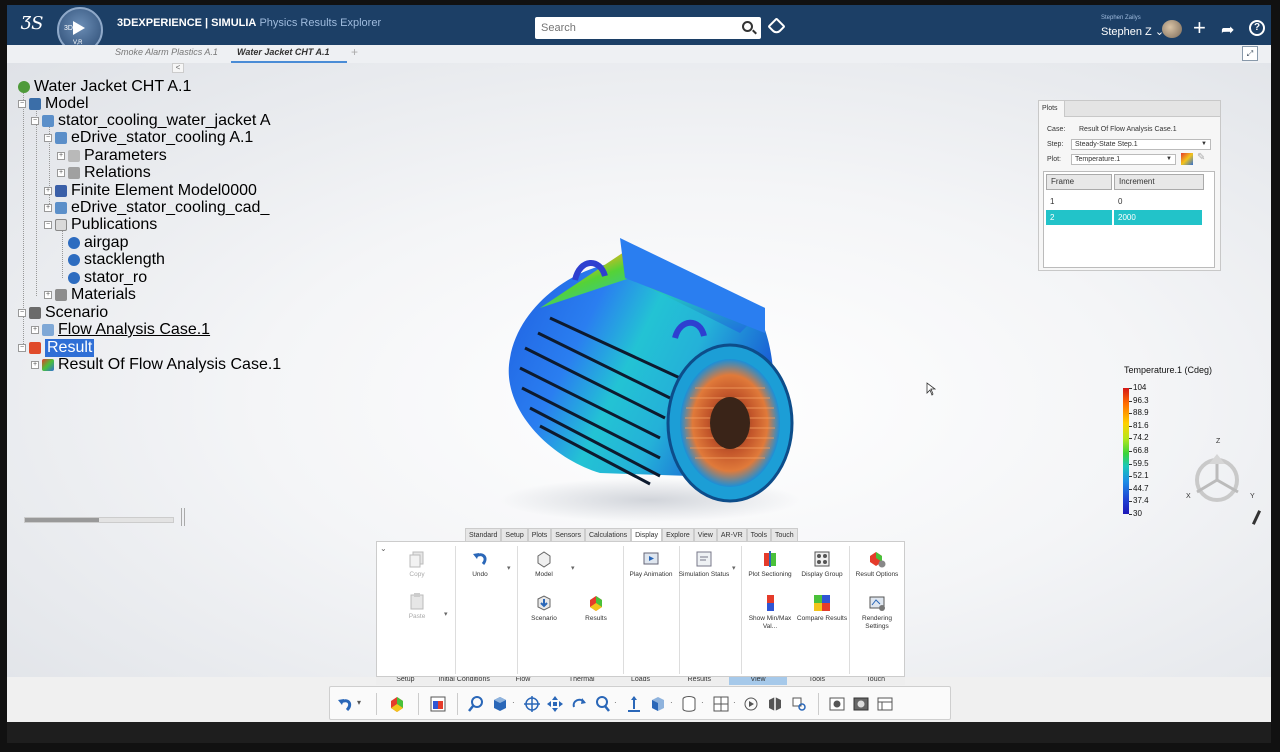 The width and height of the screenshot is (1280, 752). I want to click on search-input, so click(630, 28).